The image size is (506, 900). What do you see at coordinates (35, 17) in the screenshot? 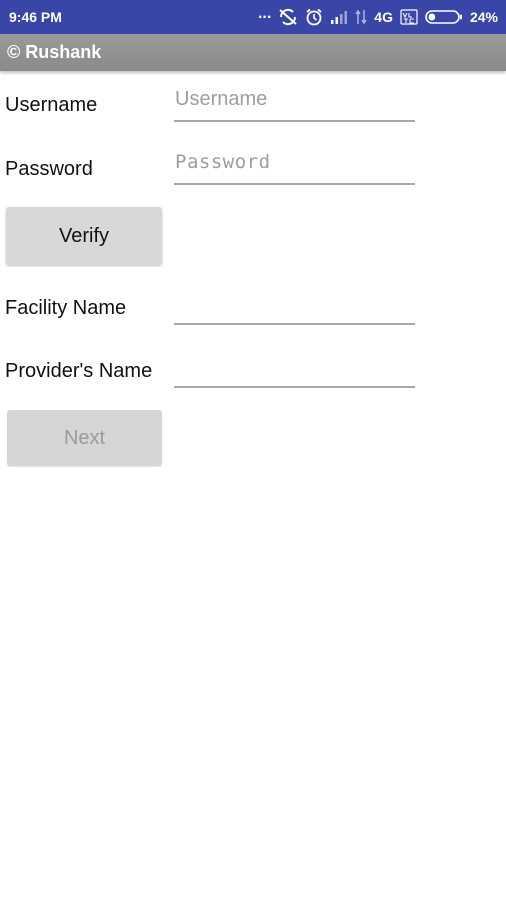
I see `status-time: 9:46 PM` at bounding box center [35, 17].